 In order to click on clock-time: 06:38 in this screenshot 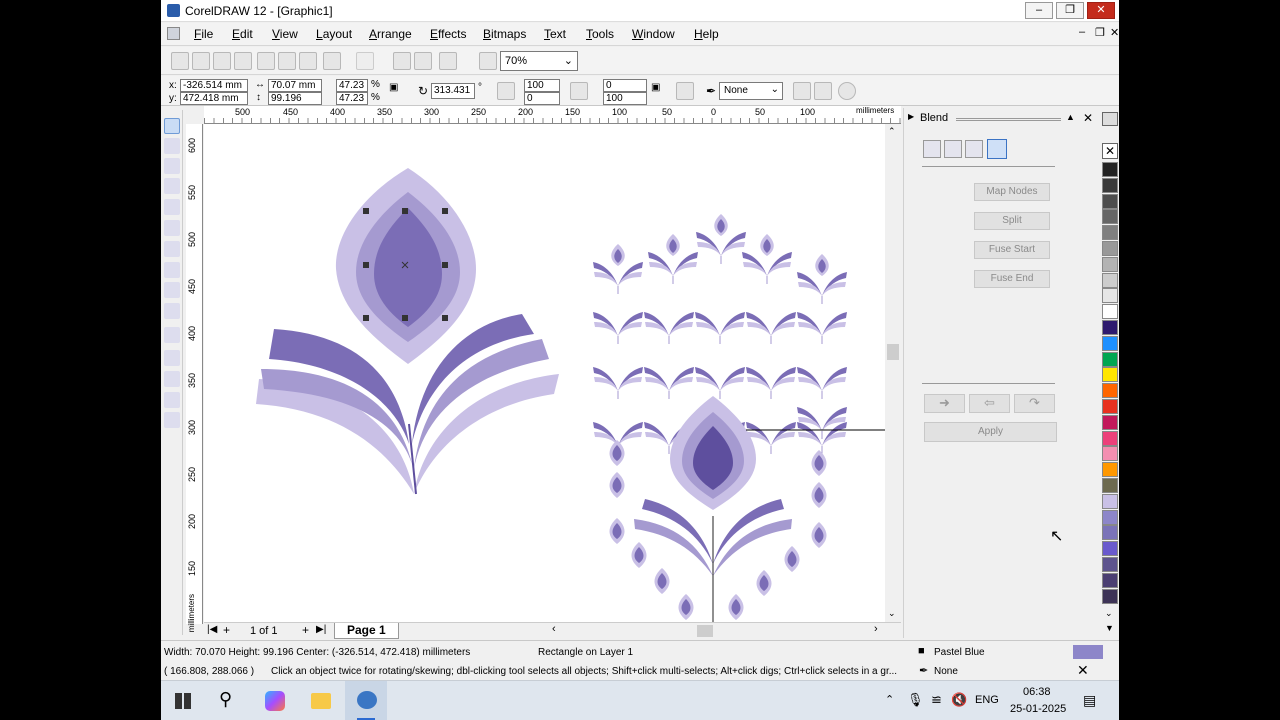, I will do `click(1037, 692)`.